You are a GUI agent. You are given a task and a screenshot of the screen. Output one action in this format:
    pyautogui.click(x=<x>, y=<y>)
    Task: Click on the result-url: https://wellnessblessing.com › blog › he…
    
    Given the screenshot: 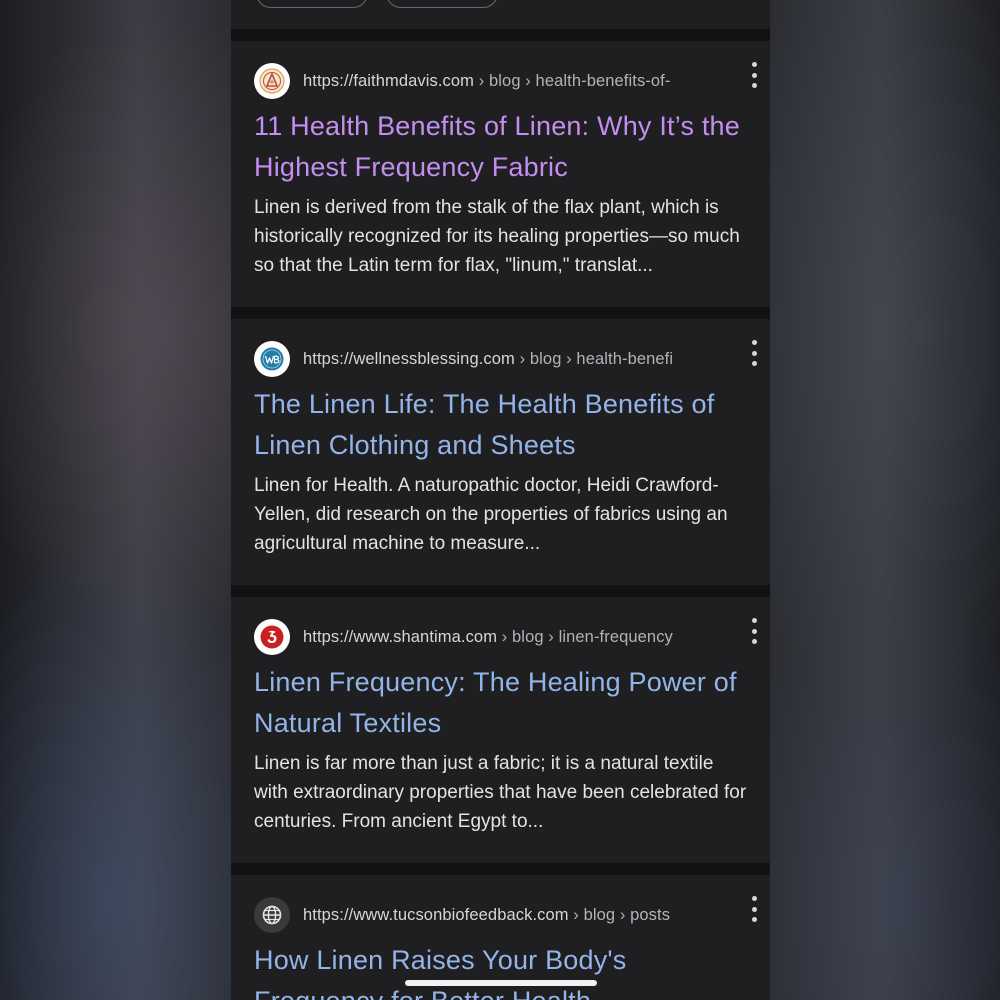 What is the action you would take?
    pyautogui.click(x=500, y=359)
    